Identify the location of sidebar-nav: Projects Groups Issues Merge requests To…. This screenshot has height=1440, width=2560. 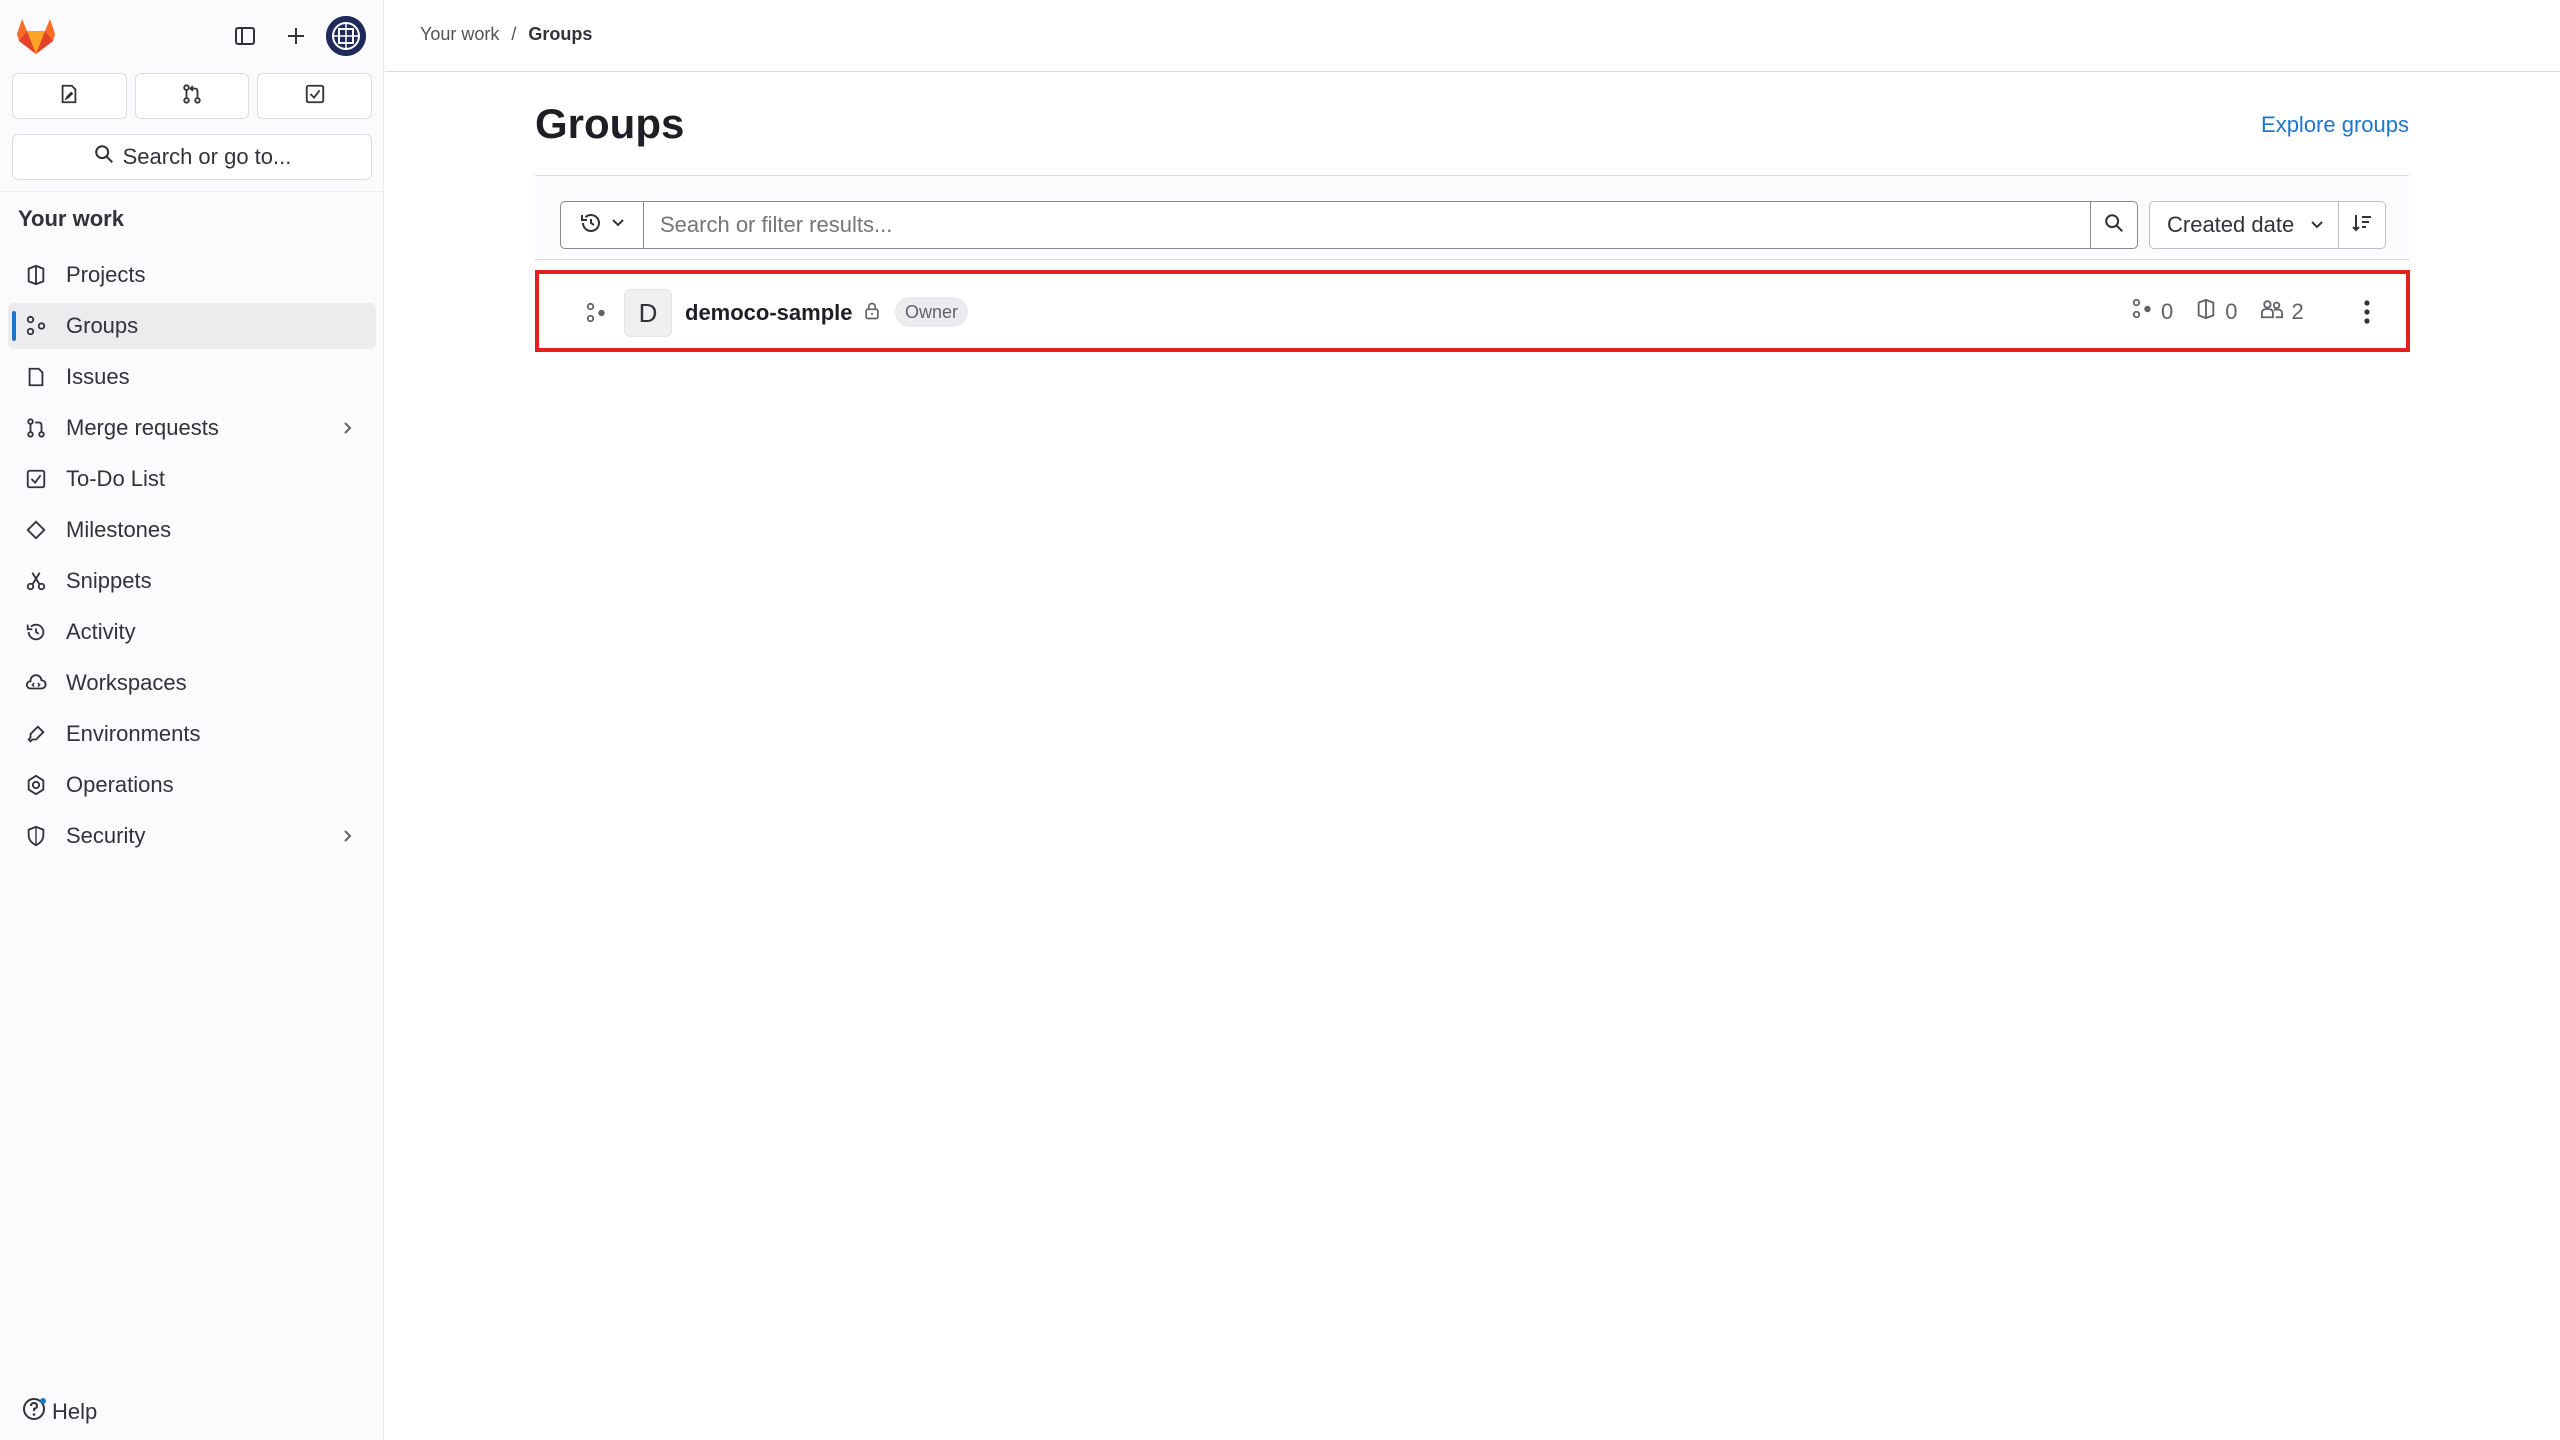
(192, 558).